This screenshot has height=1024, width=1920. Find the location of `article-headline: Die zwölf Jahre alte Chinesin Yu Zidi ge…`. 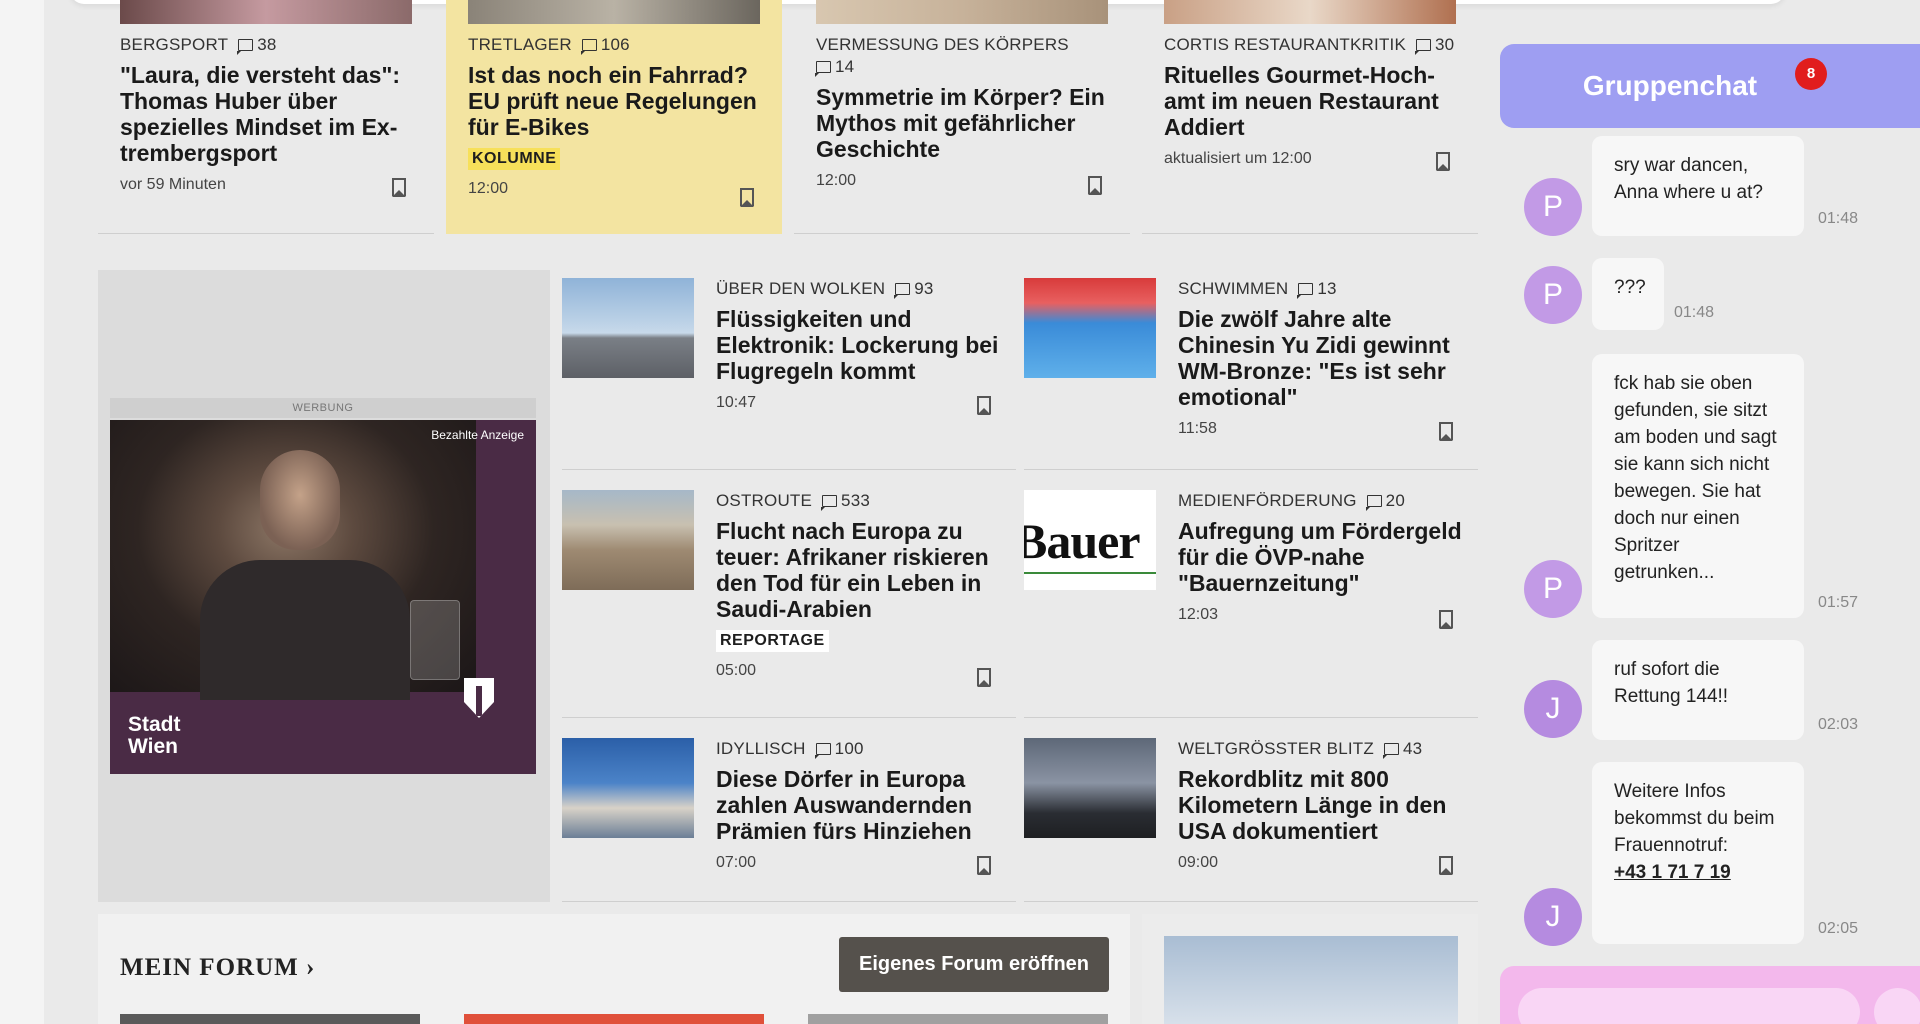

article-headline: Die zwölf Jahre alte Chinesin Yu Zidi ge… is located at coordinates (1323, 358).